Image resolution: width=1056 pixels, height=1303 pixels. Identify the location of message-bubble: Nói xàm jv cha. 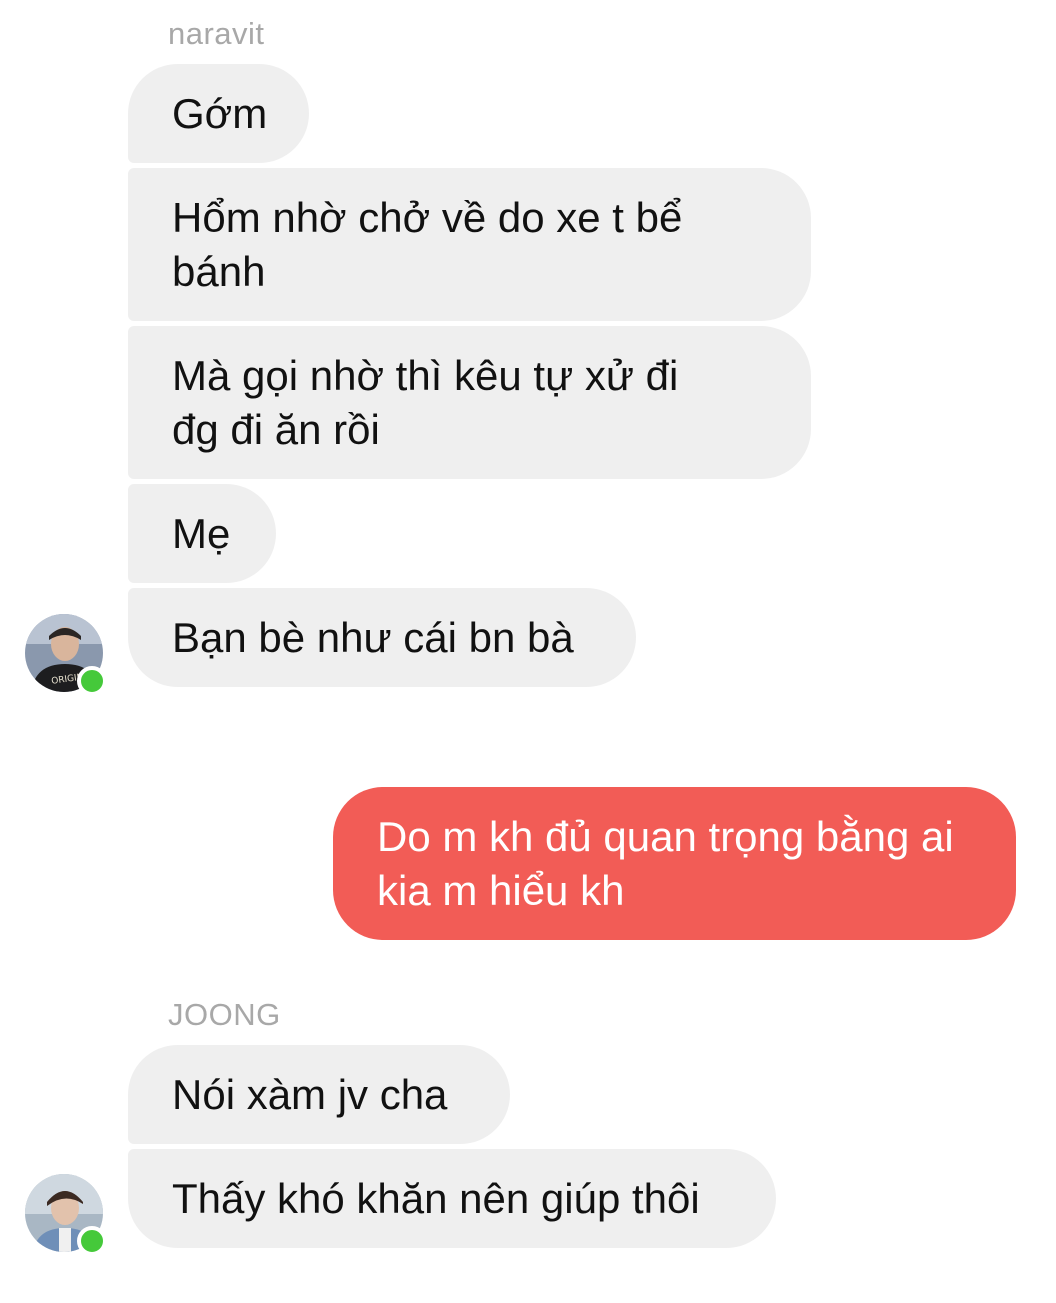
(319, 1094).